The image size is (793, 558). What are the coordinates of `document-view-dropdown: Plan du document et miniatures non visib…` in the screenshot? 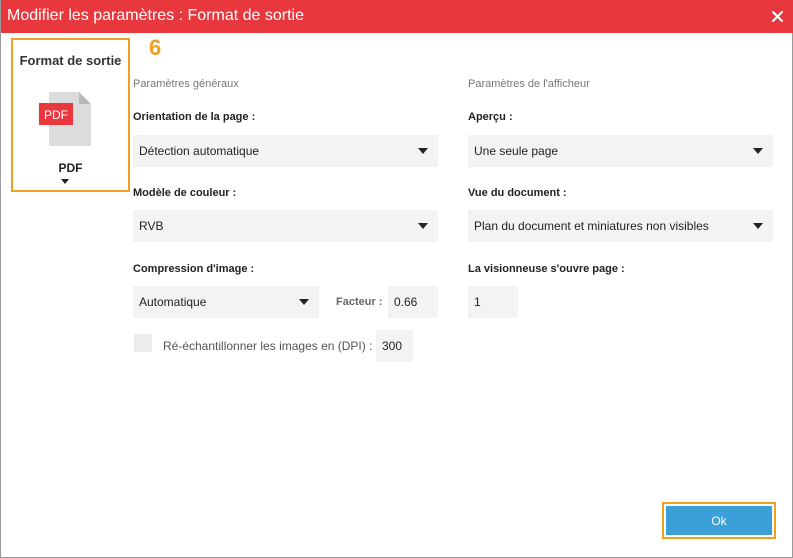 It's located at (620, 226).